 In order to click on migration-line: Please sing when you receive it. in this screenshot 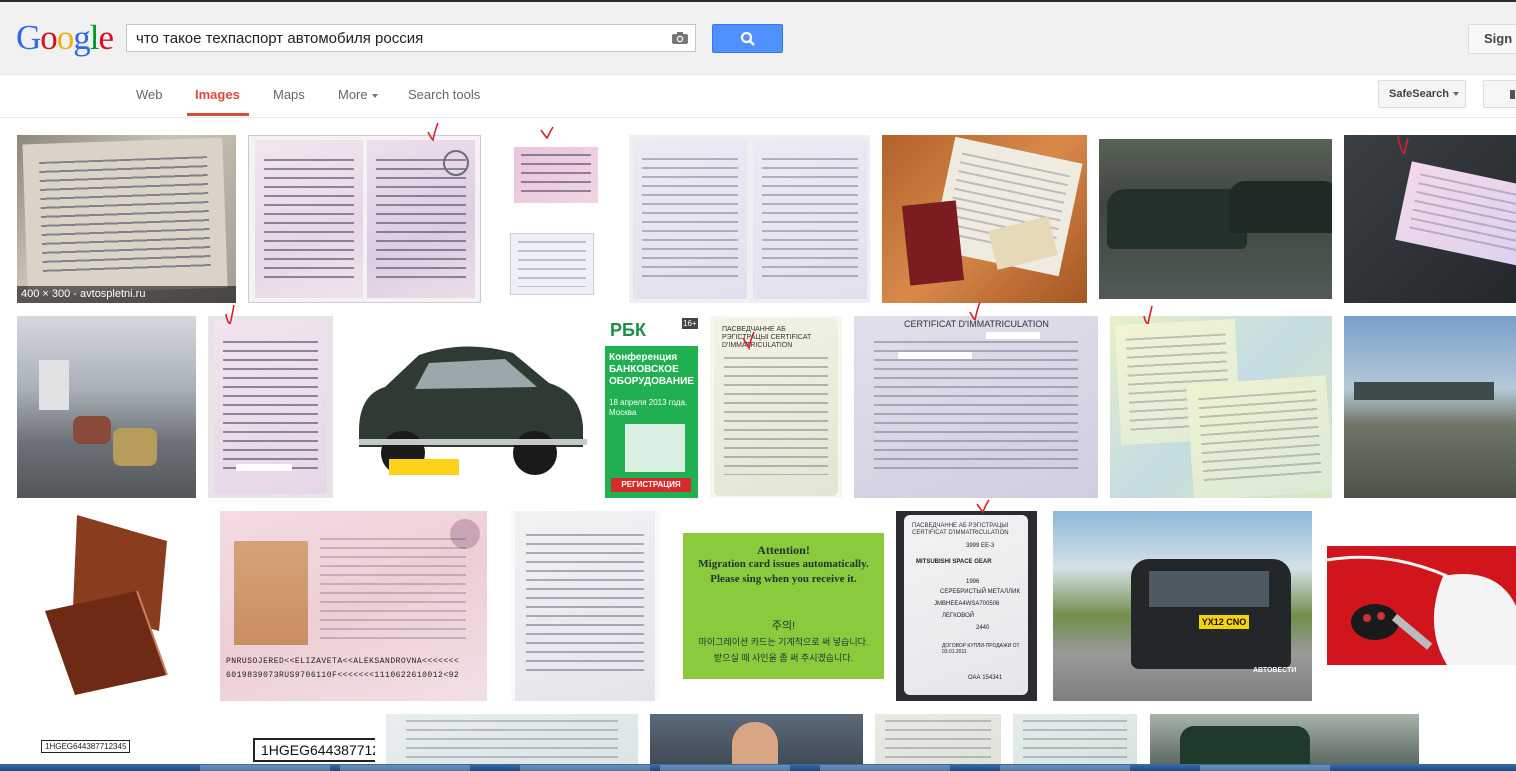, I will do `click(783, 579)`.